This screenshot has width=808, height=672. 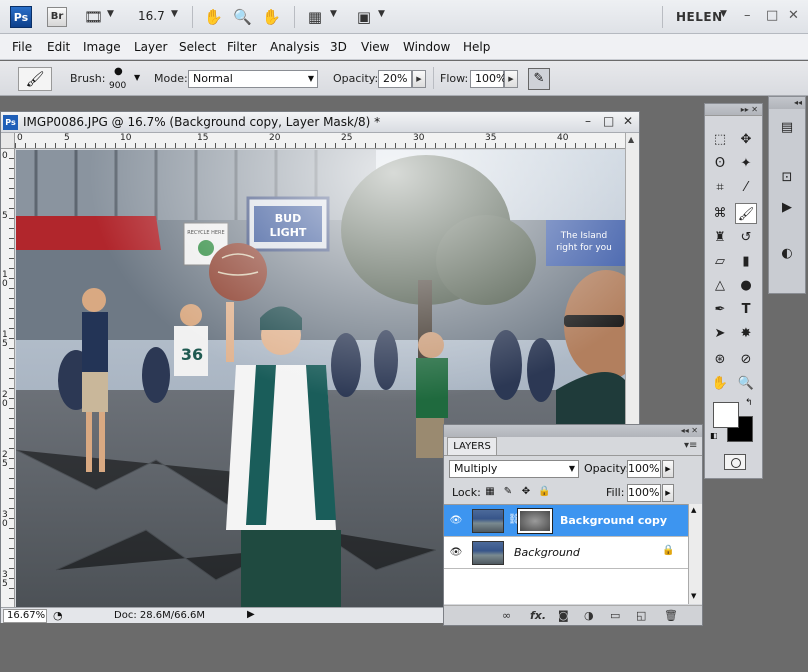 What do you see at coordinates (395, 79) in the screenshot?
I see `opacity-input: 20%` at bounding box center [395, 79].